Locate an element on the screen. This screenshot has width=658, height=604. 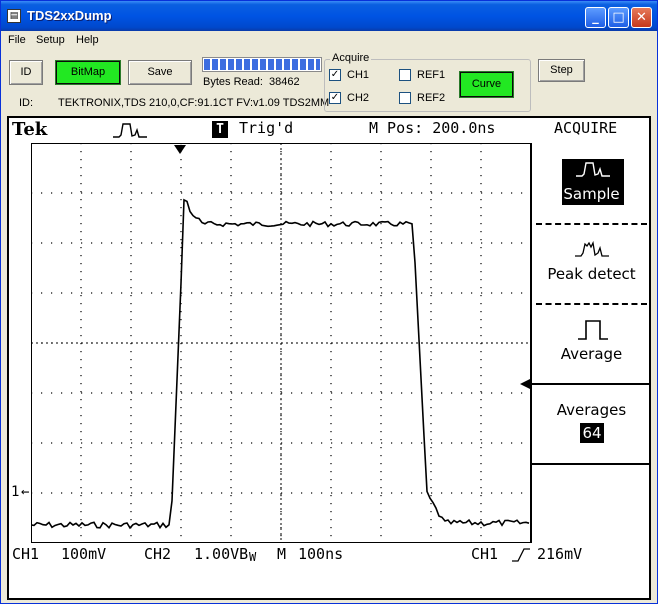
window-title: TDS2xxDump is located at coordinates (69, 15).